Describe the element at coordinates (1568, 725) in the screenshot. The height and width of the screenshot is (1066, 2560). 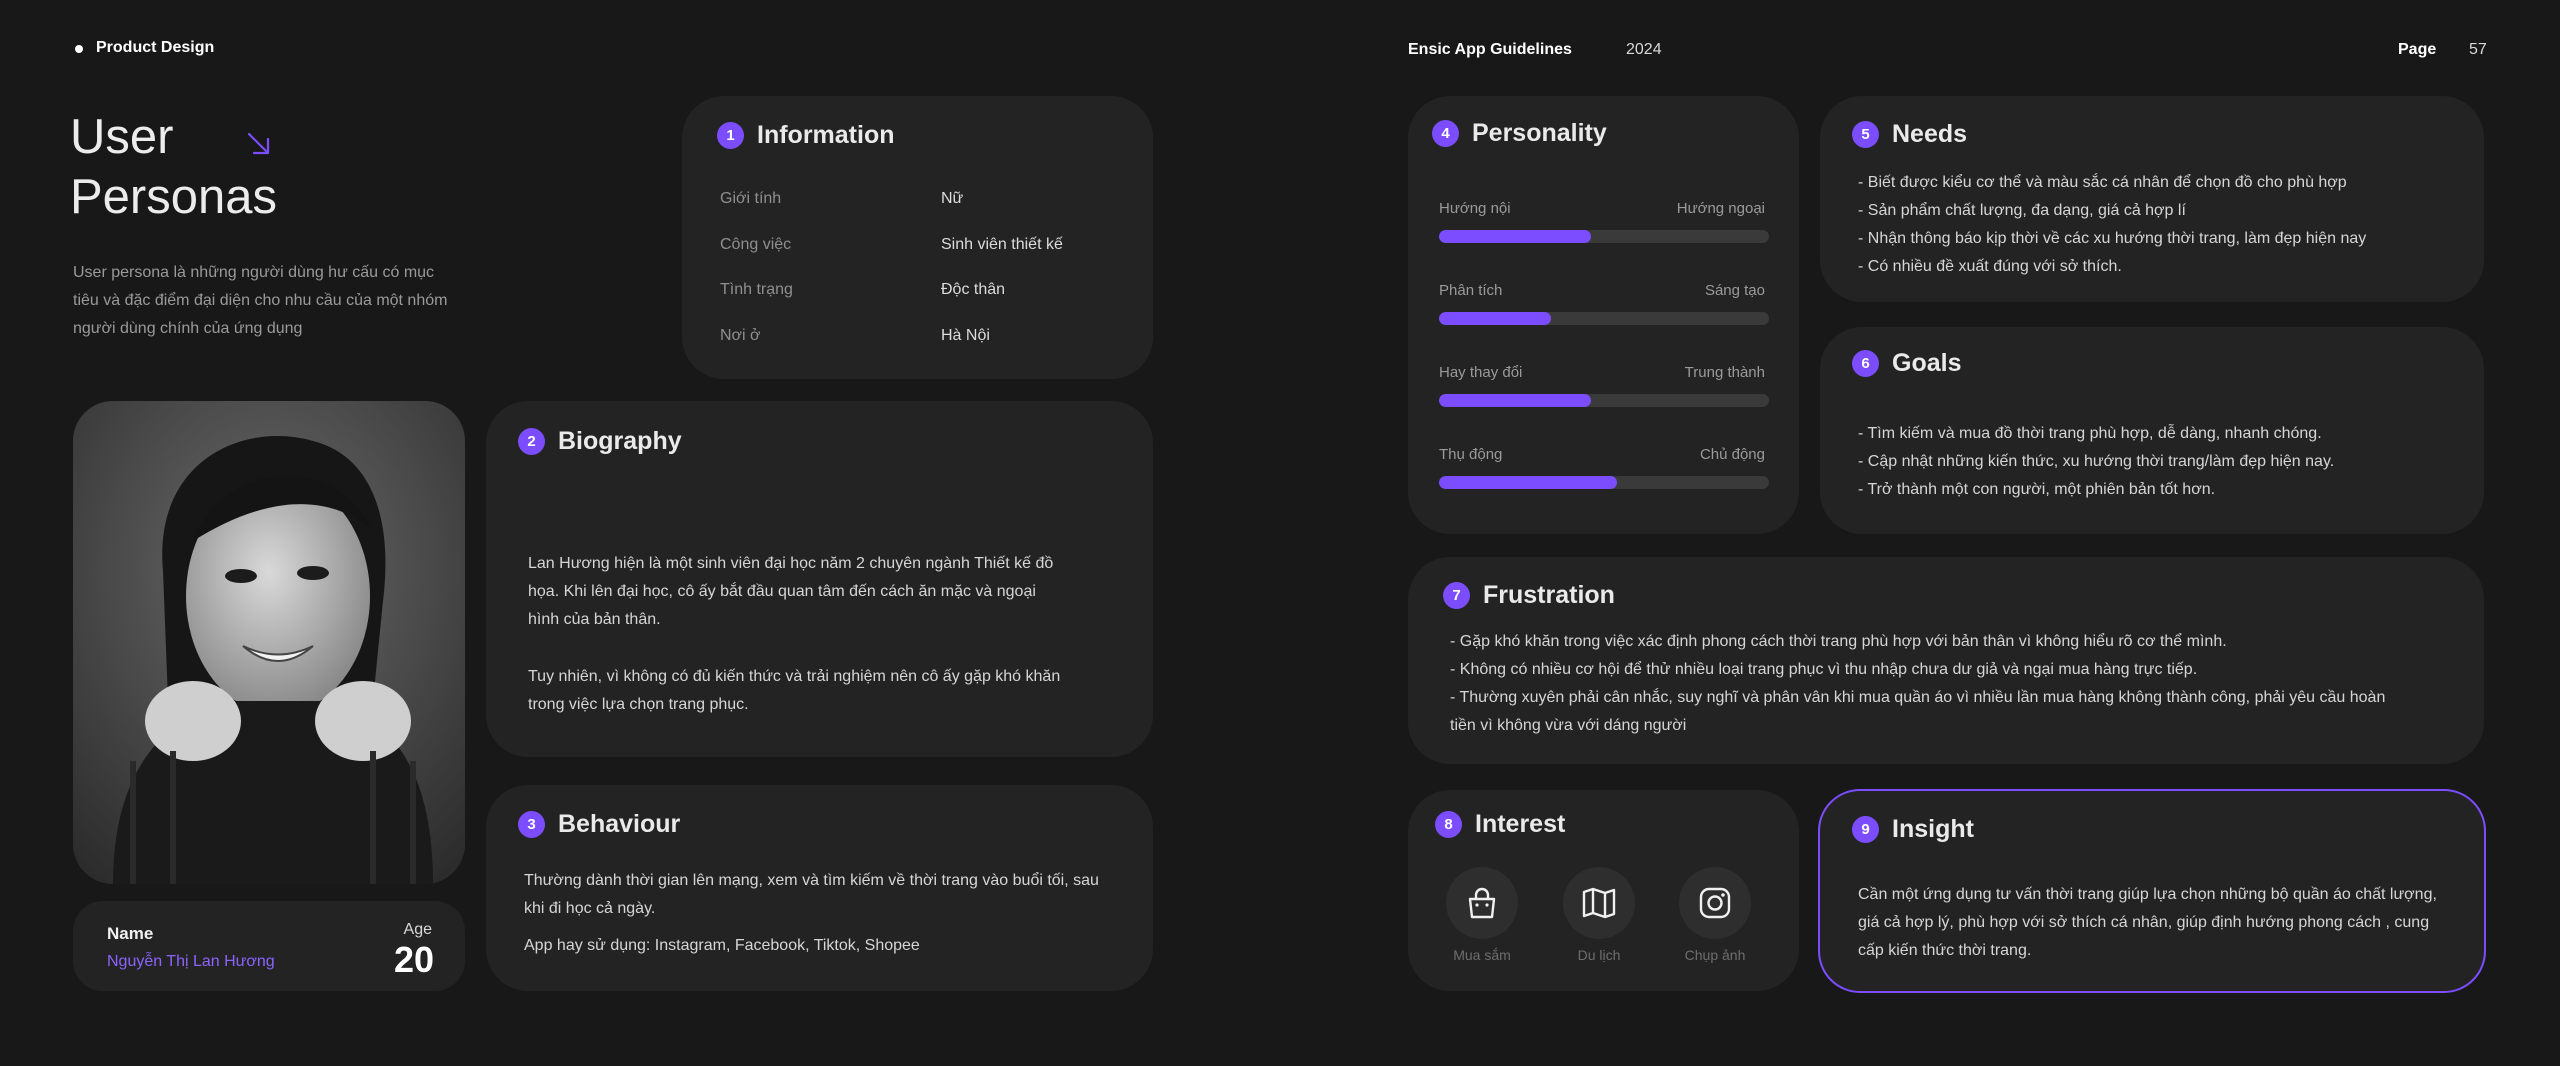
I see `frustration-item: tiền vì không vừa với dáng người` at that location.